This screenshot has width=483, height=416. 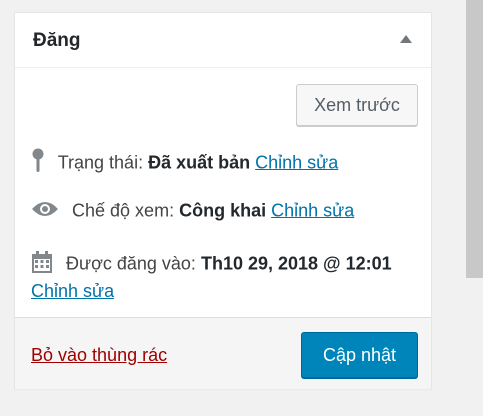 What do you see at coordinates (357, 105) in the screenshot?
I see `preview-button: Xem trước` at bounding box center [357, 105].